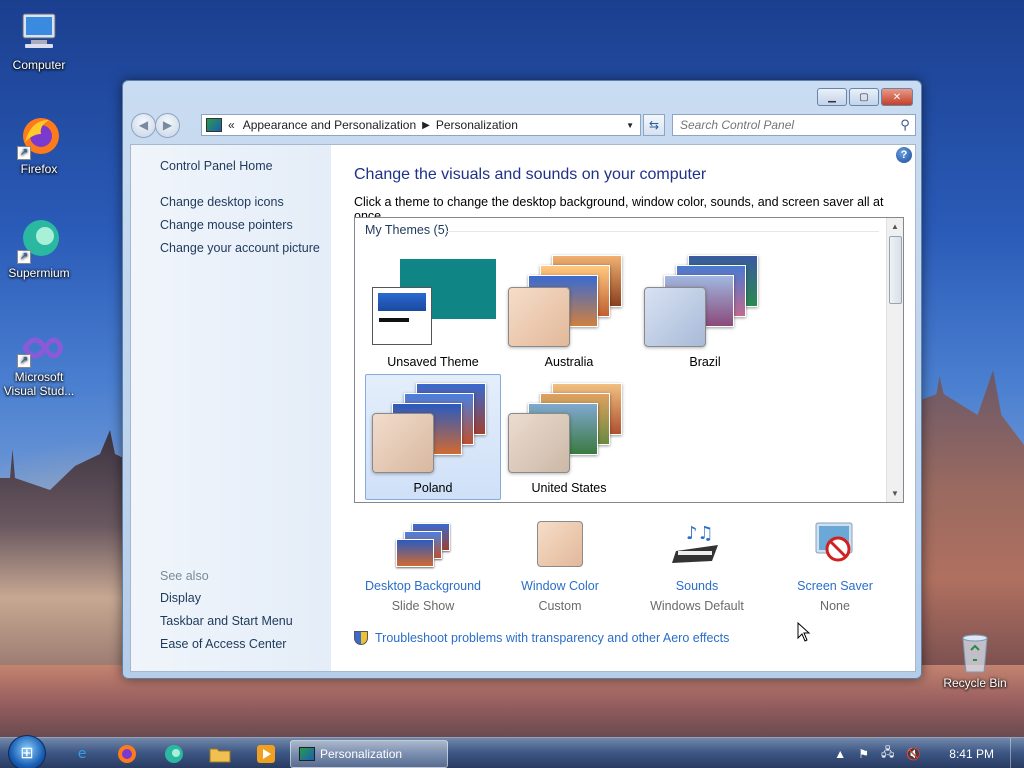  Describe the element at coordinates (663, 231) in the screenshot. I see `group-divider` at that location.